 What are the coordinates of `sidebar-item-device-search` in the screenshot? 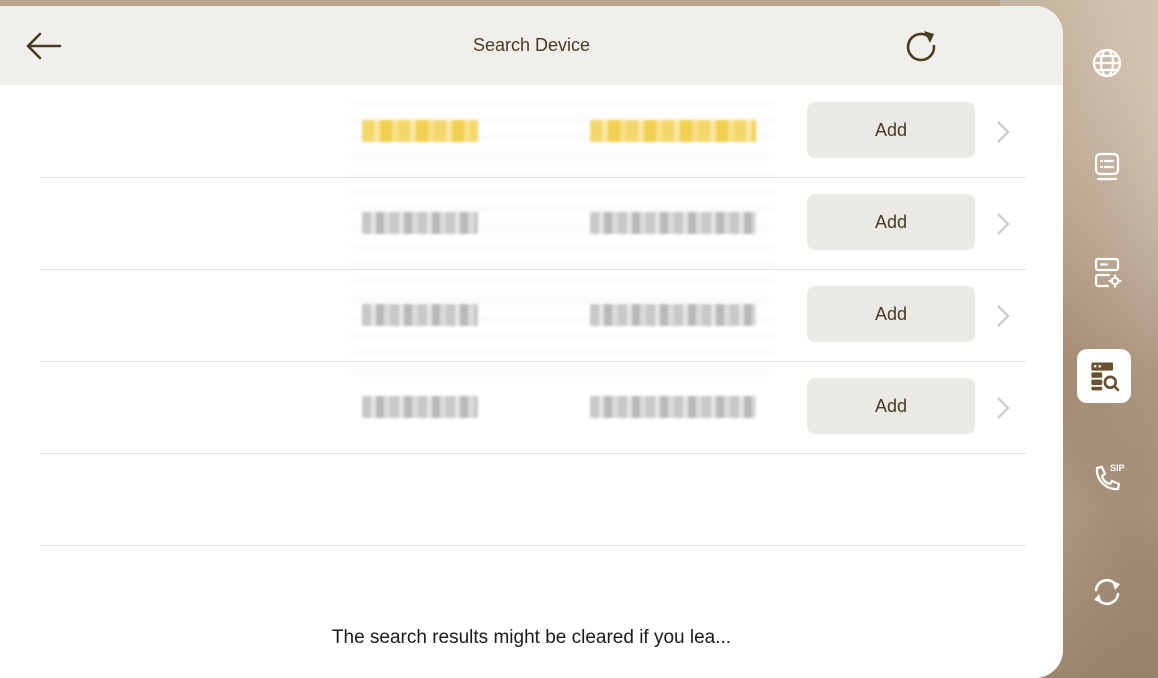 It's located at (1104, 376).